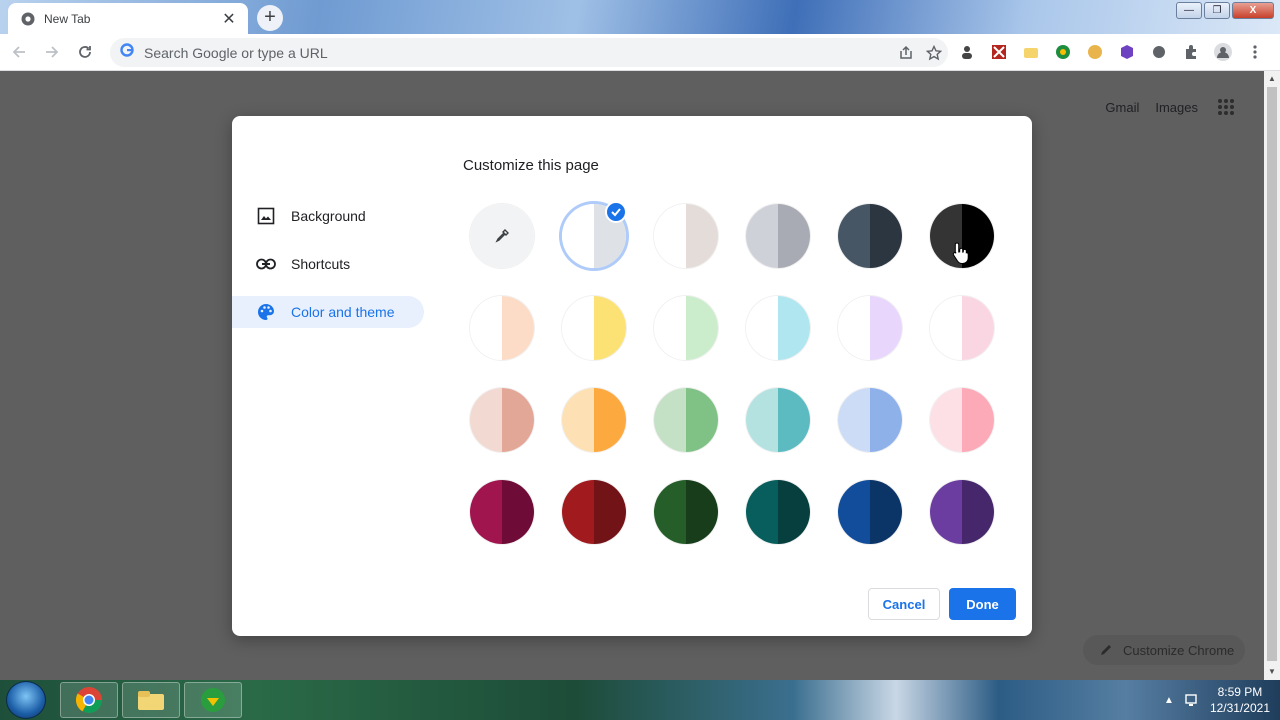 Image resolution: width=1280 pixels, height=720 pixels. I want to click on color-swatch-pink-white, so click(962, 328).